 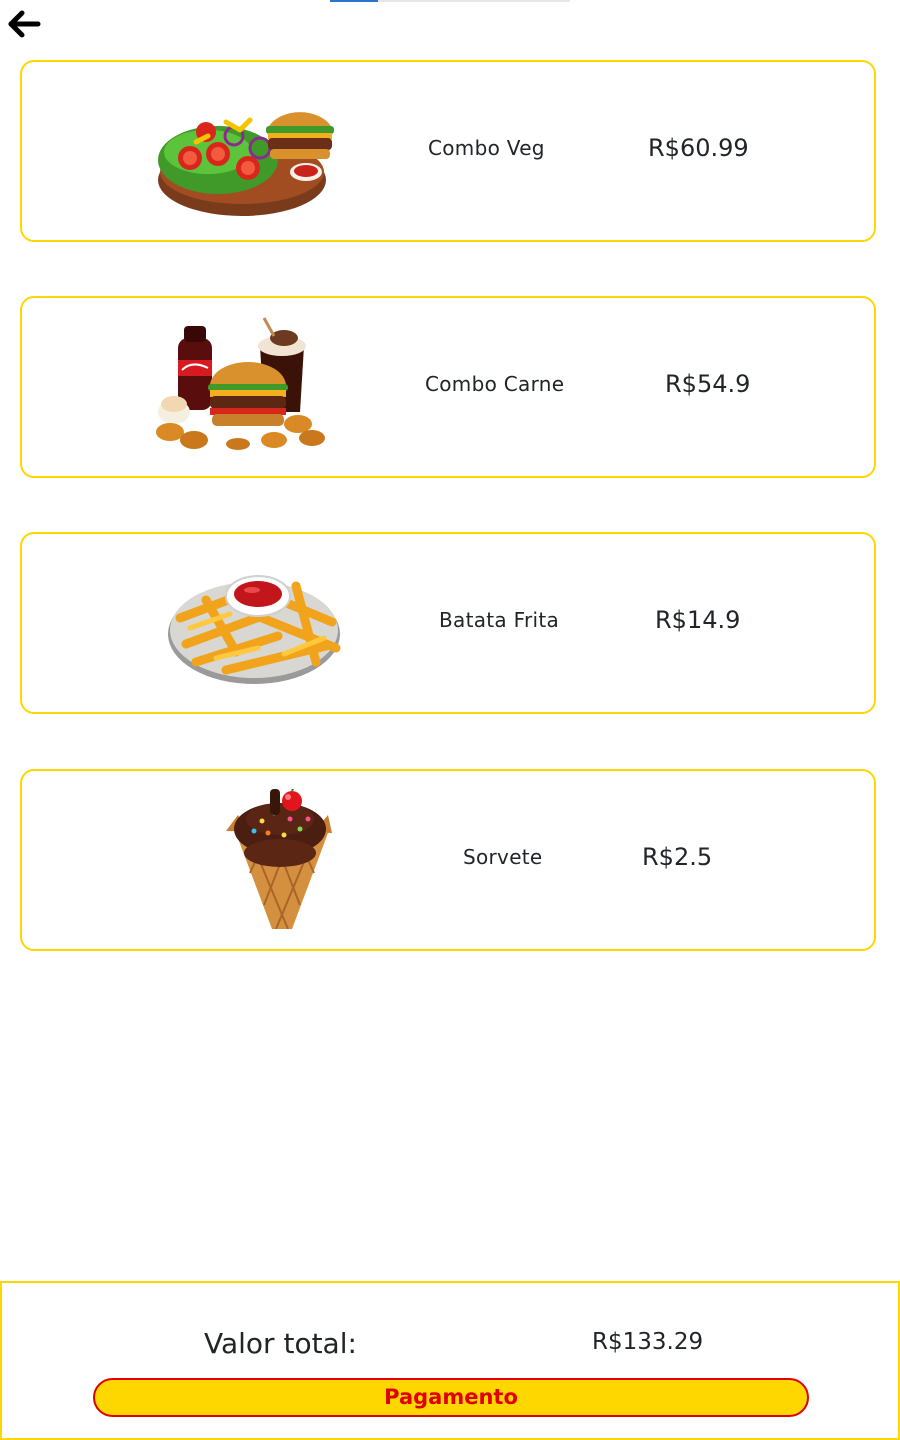 I want to click on total-value: R$133.29, so click(x=648, y=1342).